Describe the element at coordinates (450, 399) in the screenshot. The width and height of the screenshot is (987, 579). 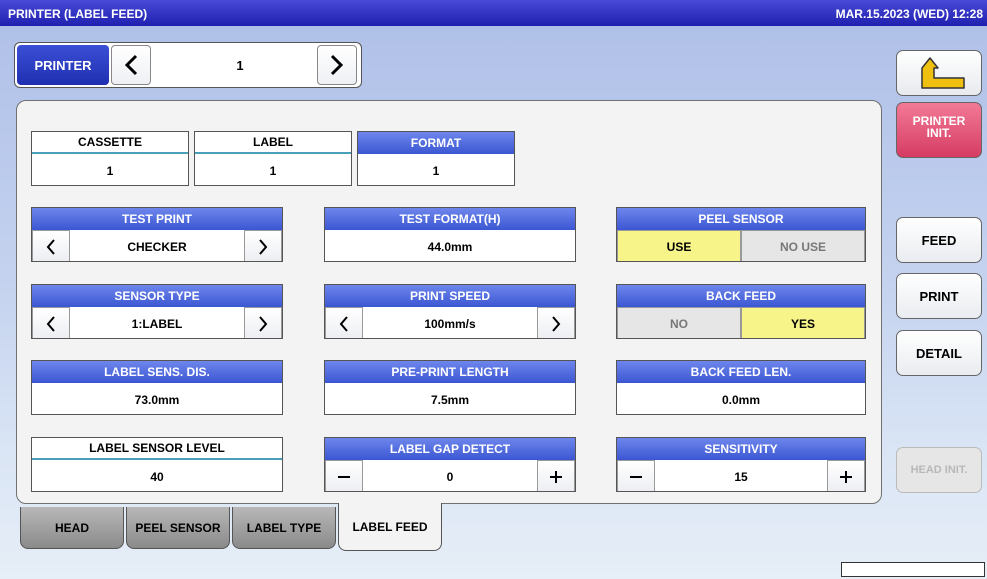
I see `pre-print-length-value: 7.5mm` at that location.